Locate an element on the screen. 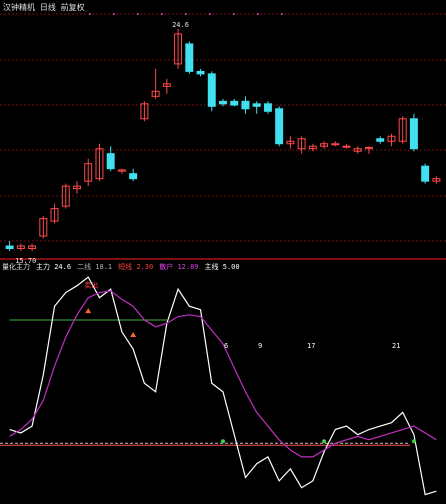 This screenshot has height=504, width=446. indicator-item-second: 二线 18.1 is located at coordinates (95, 267).